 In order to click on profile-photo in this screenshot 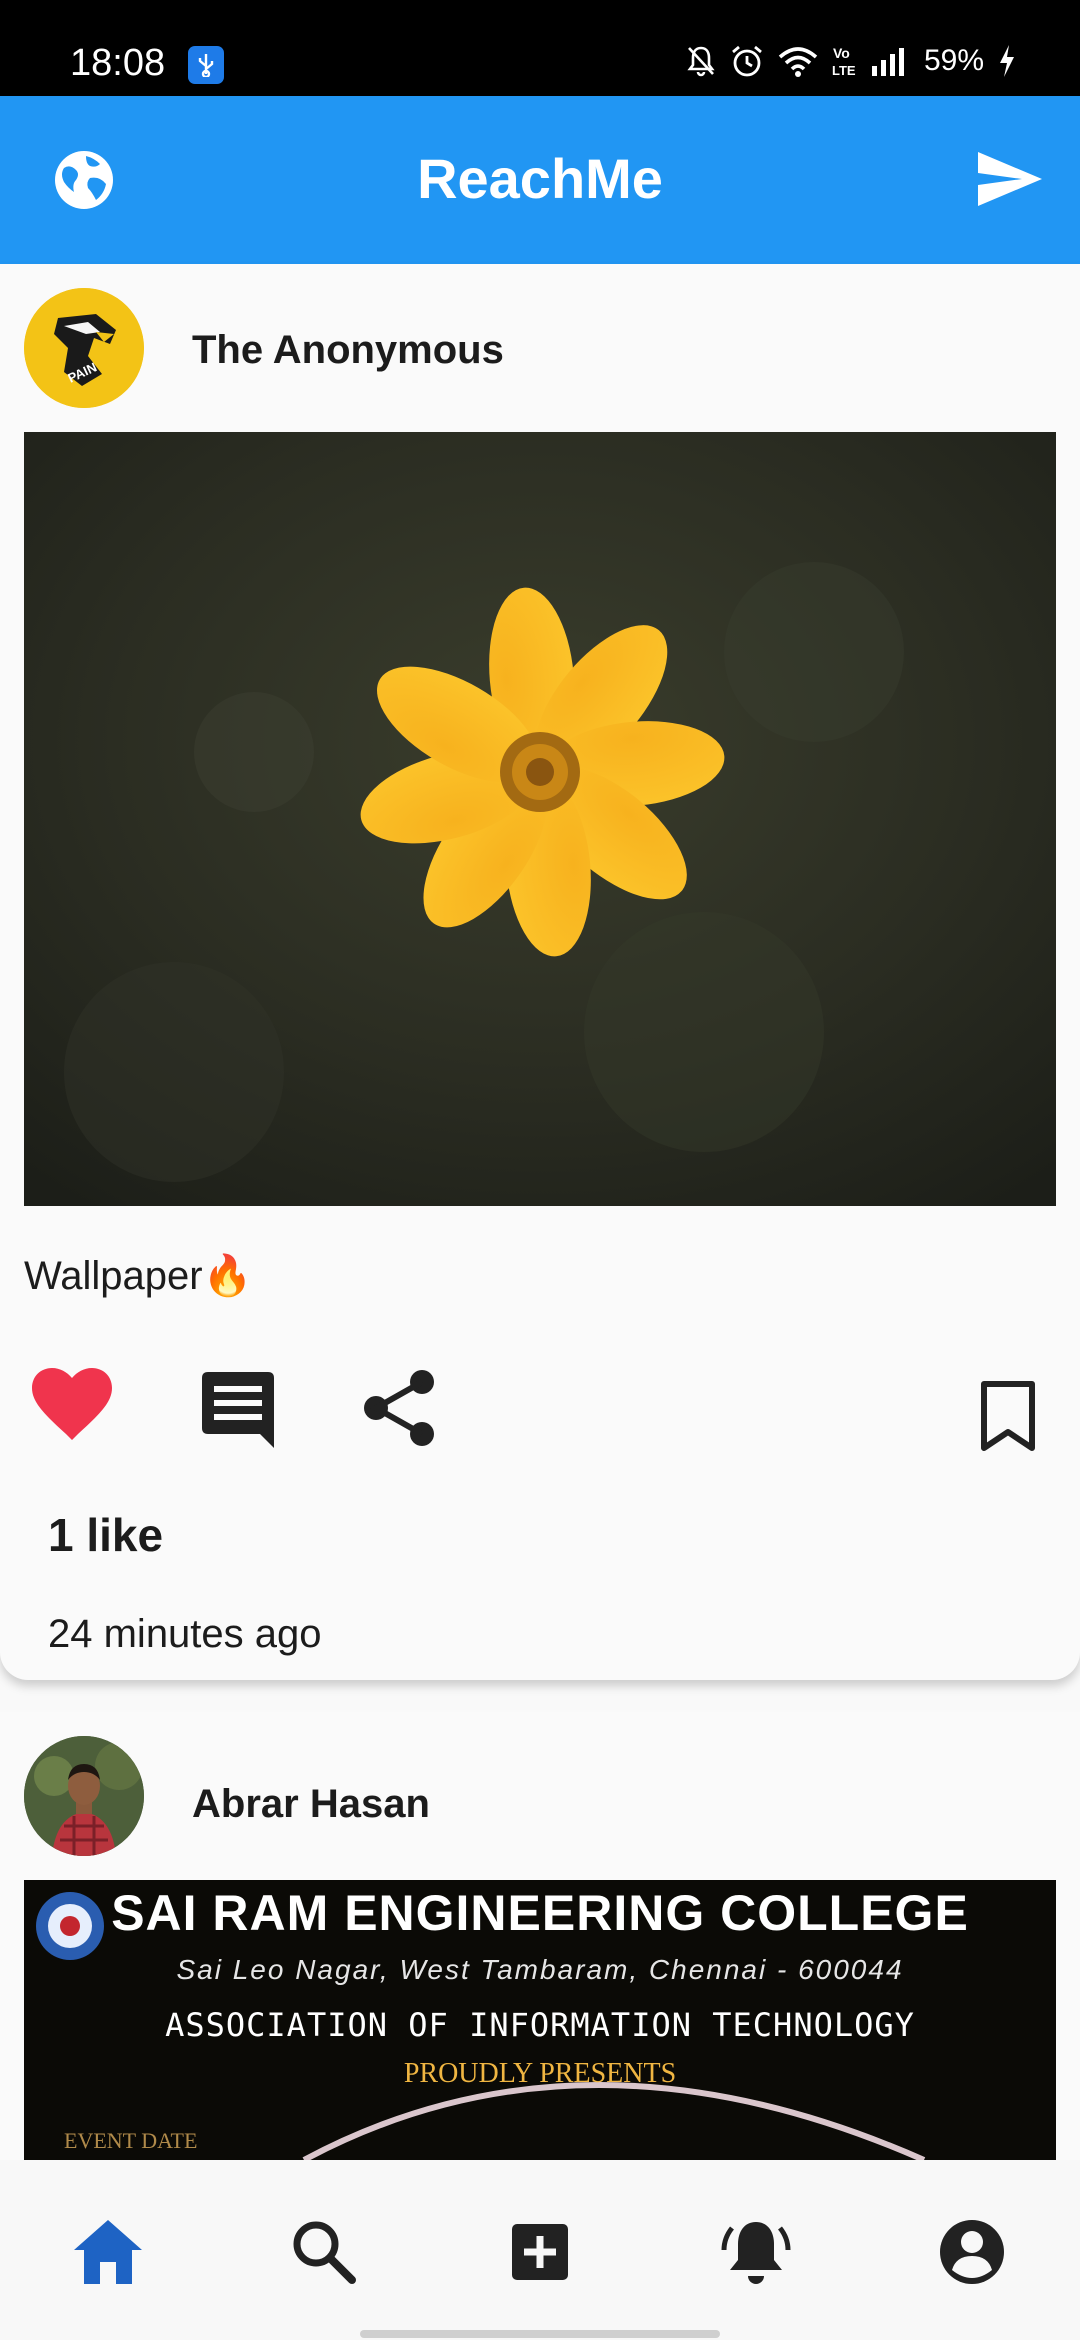, I will do `click(84, 1796)`.